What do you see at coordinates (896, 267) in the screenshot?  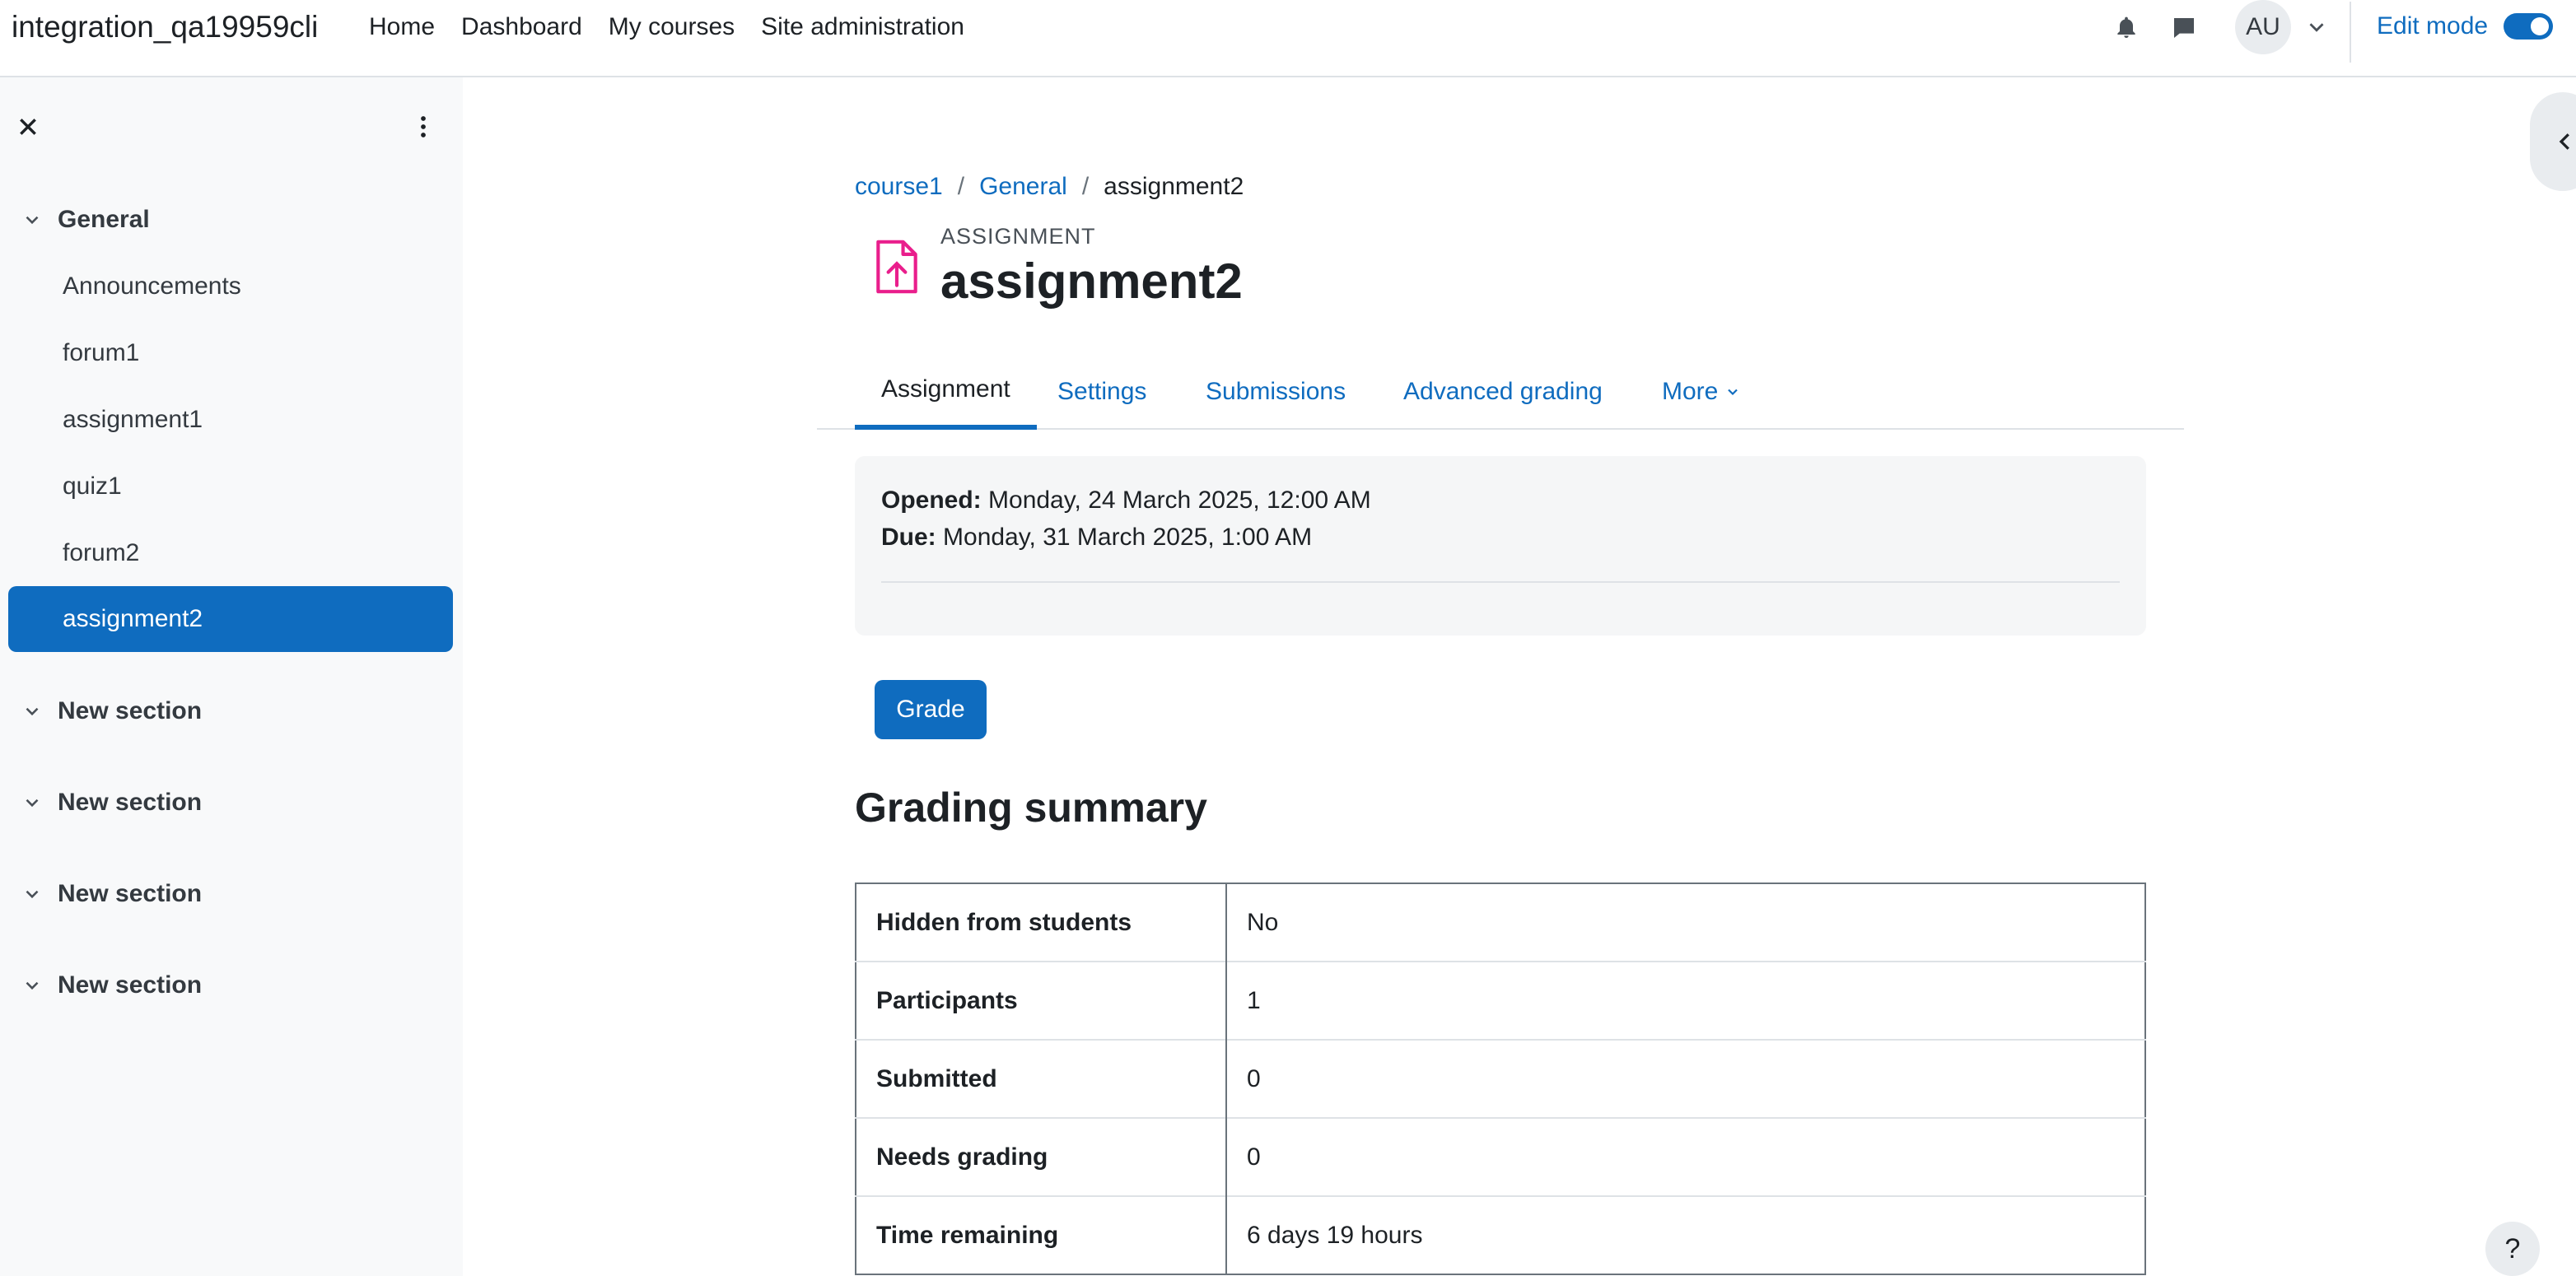 I see `upload-file-icon` at bounding box center [896, 267].